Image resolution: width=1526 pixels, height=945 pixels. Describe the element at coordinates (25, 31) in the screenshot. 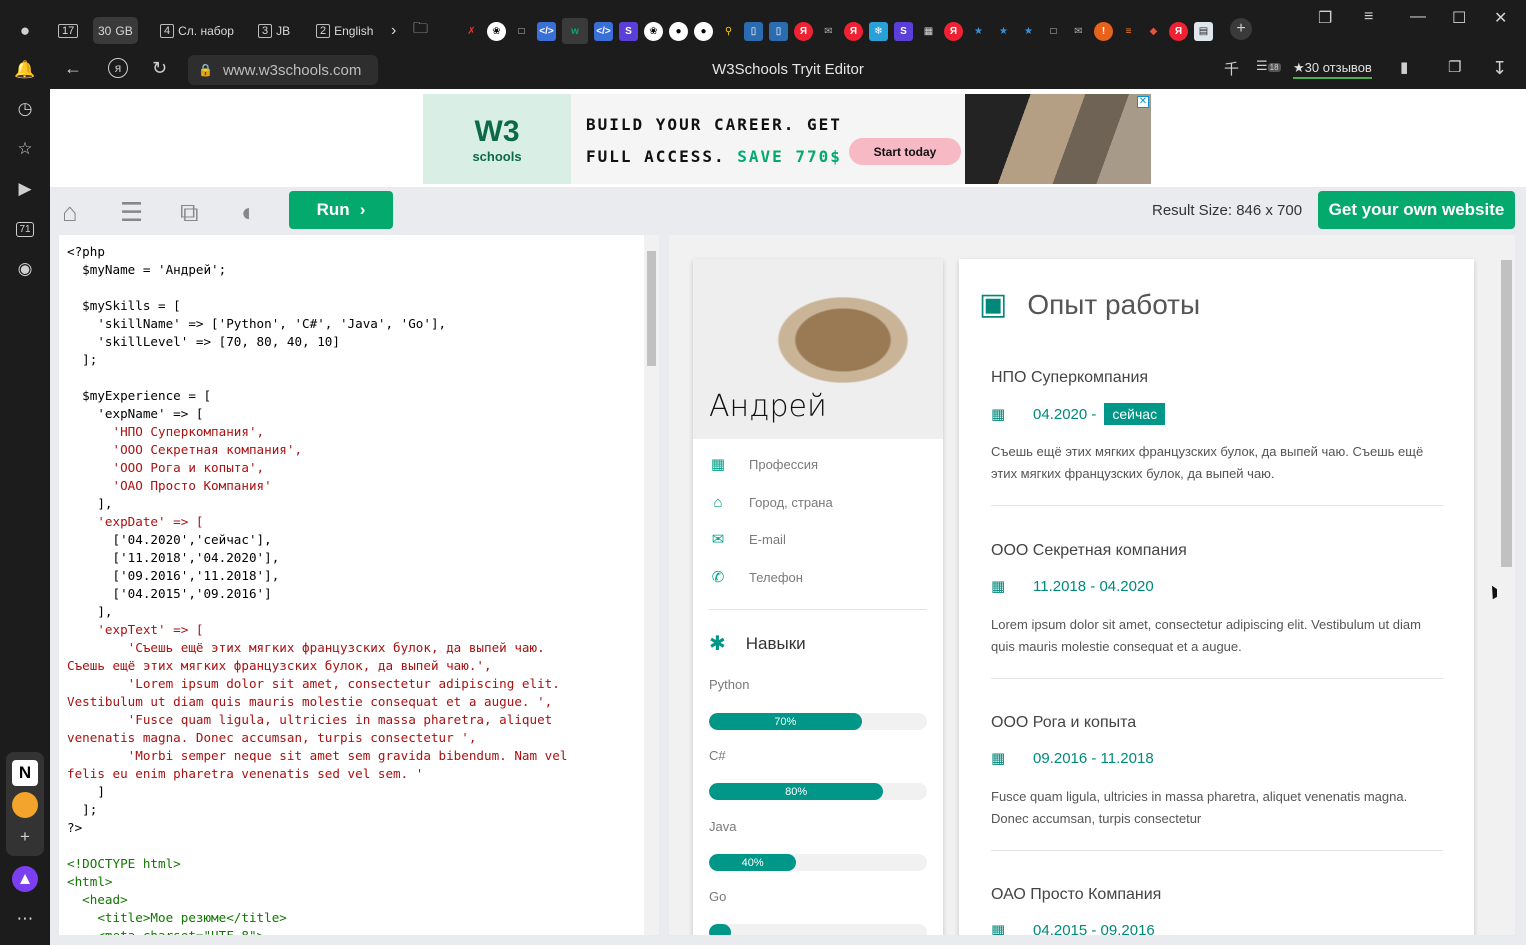

I see `profile-icon: ●` at that location.